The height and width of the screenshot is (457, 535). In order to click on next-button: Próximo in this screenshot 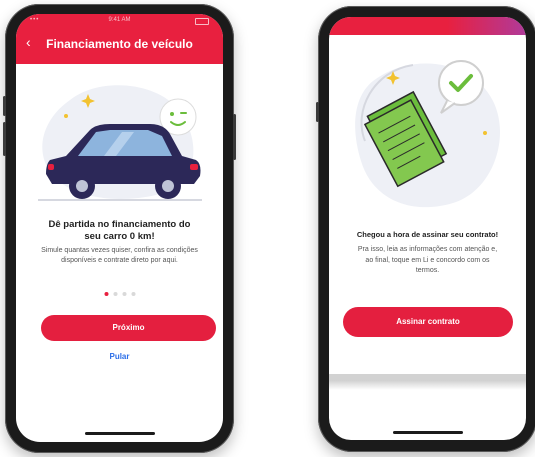, I will do `click(128, 328)`.